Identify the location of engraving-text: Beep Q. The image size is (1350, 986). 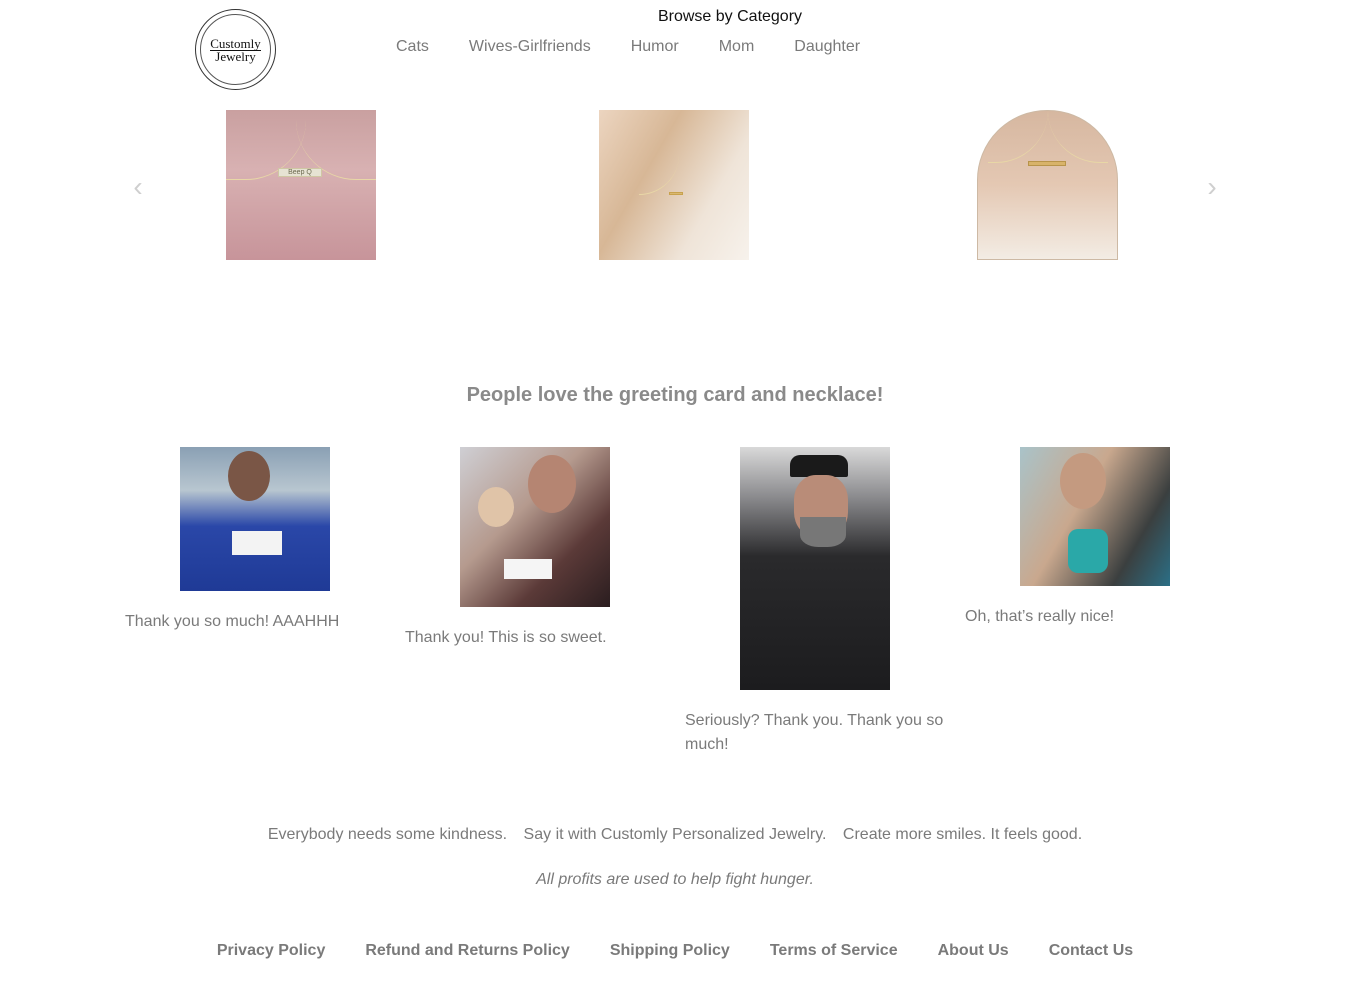
(300, 172).